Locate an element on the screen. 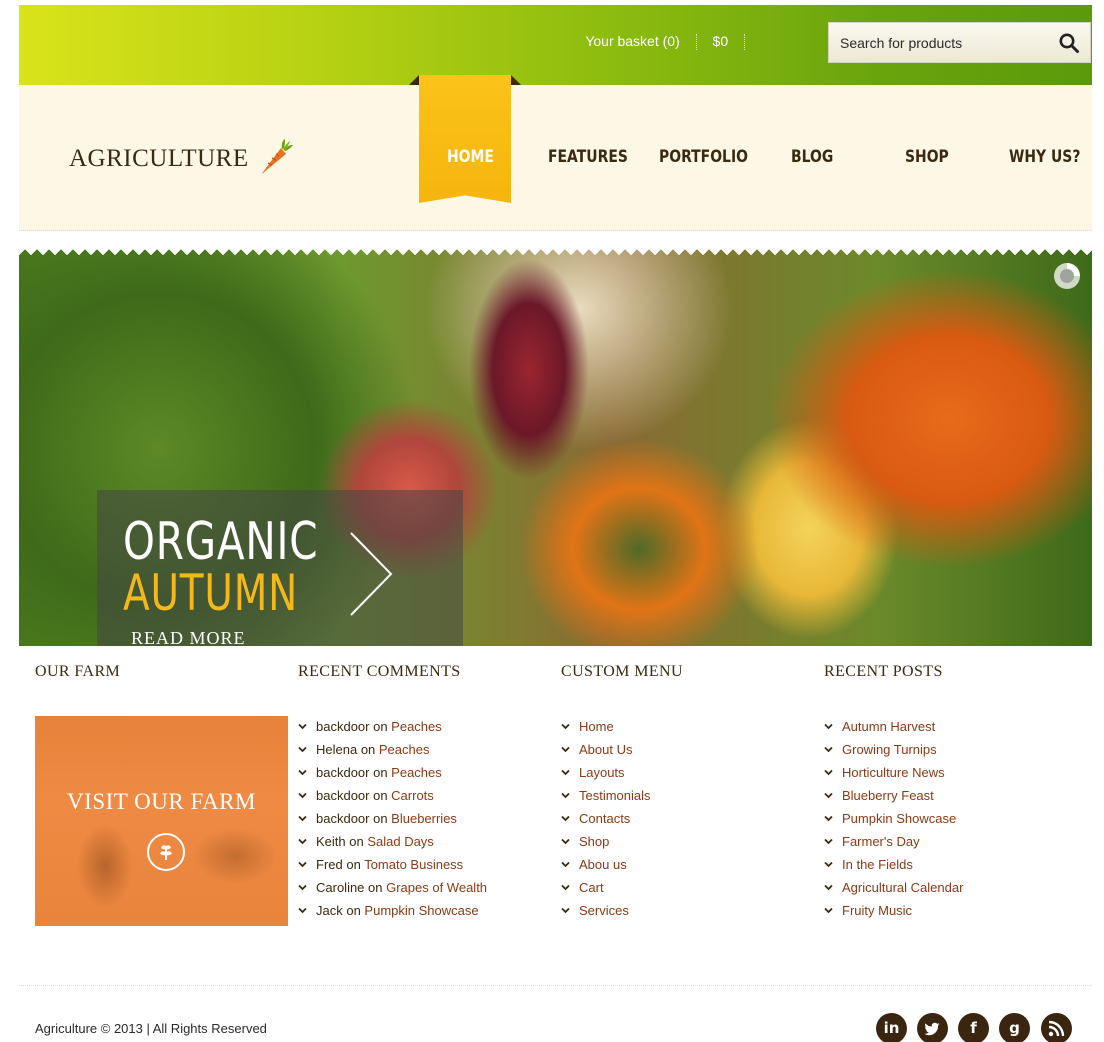 The image size is (1104, 1042). search-icon is located at coordinates (1069, 43).